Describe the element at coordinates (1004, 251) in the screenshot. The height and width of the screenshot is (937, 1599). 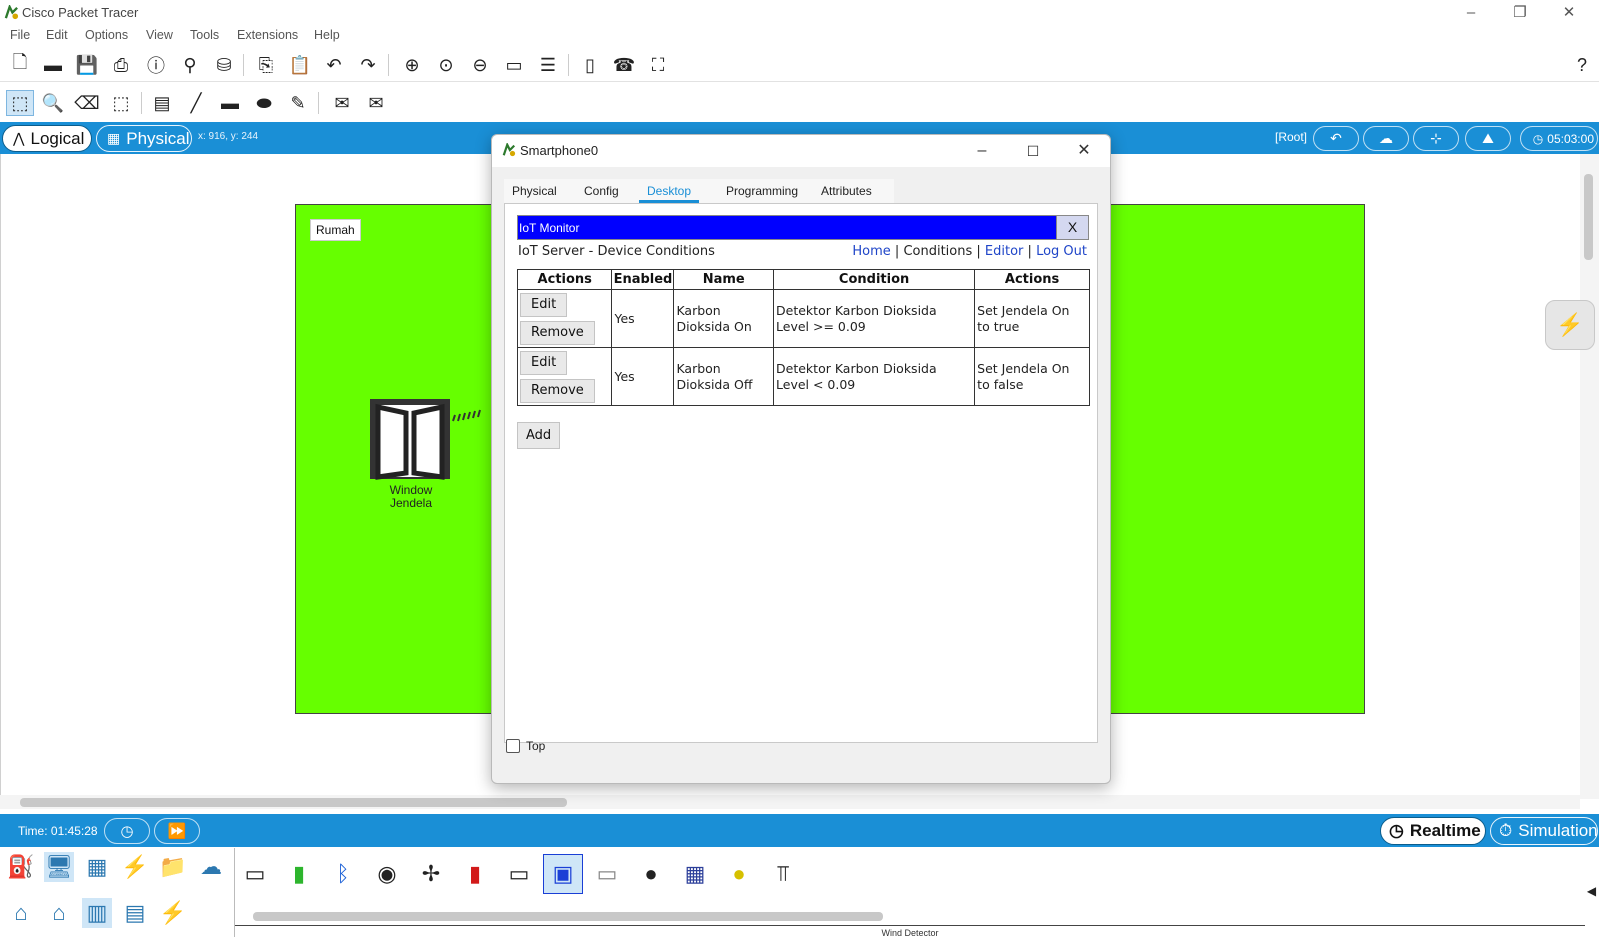
I see `nav-editor-link: Editor` at that location.